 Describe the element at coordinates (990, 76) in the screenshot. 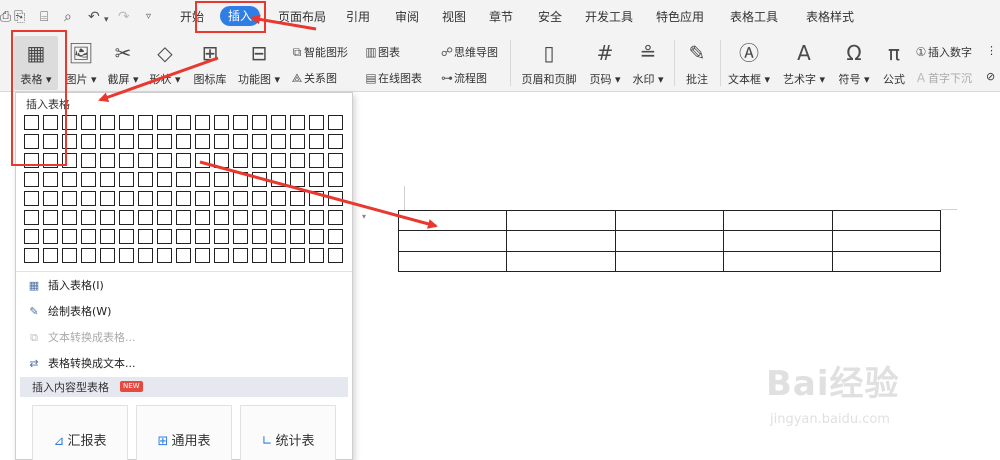

I see `attachment-icon: ⊘` at that location.